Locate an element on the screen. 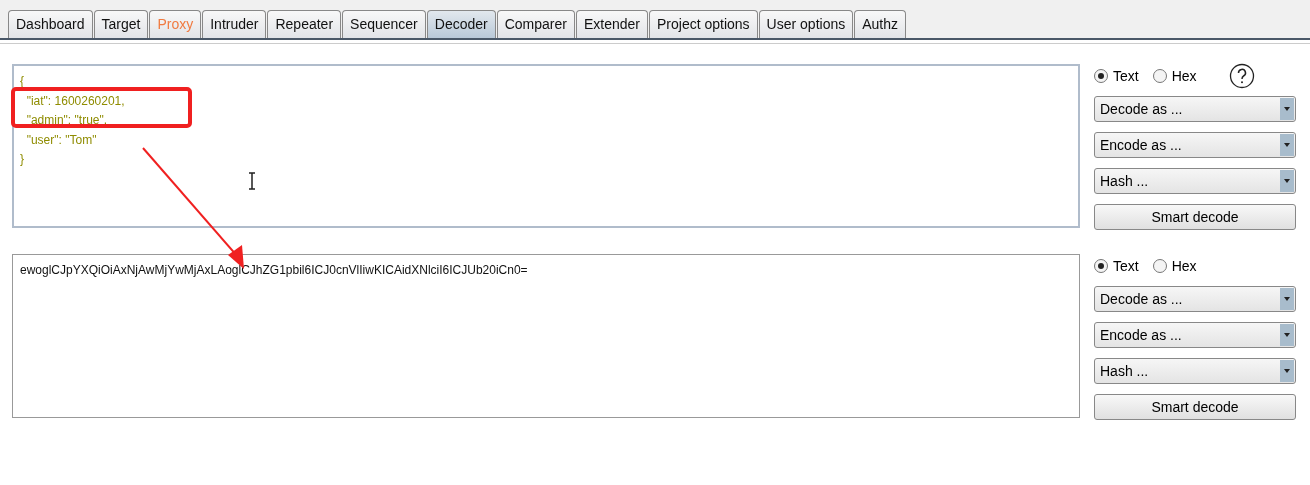 The width and height of the screenshot is (1310, 485). tab: Extender is located at coordinates (611, 24).